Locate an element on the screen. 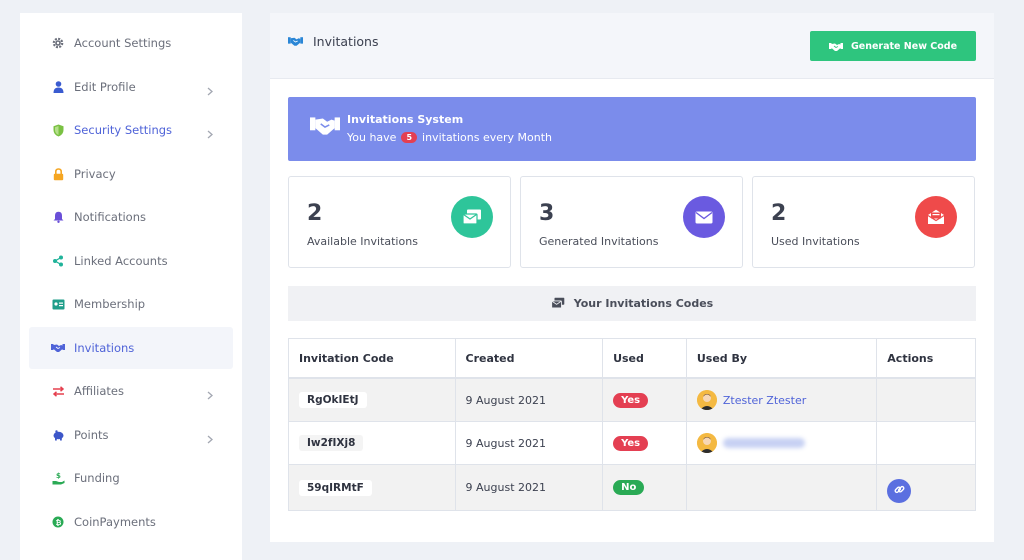 The height and width of the screenshot is (560, 1024). stat-card-available: 2 Available Invitations is located at coordinates (399, 222).